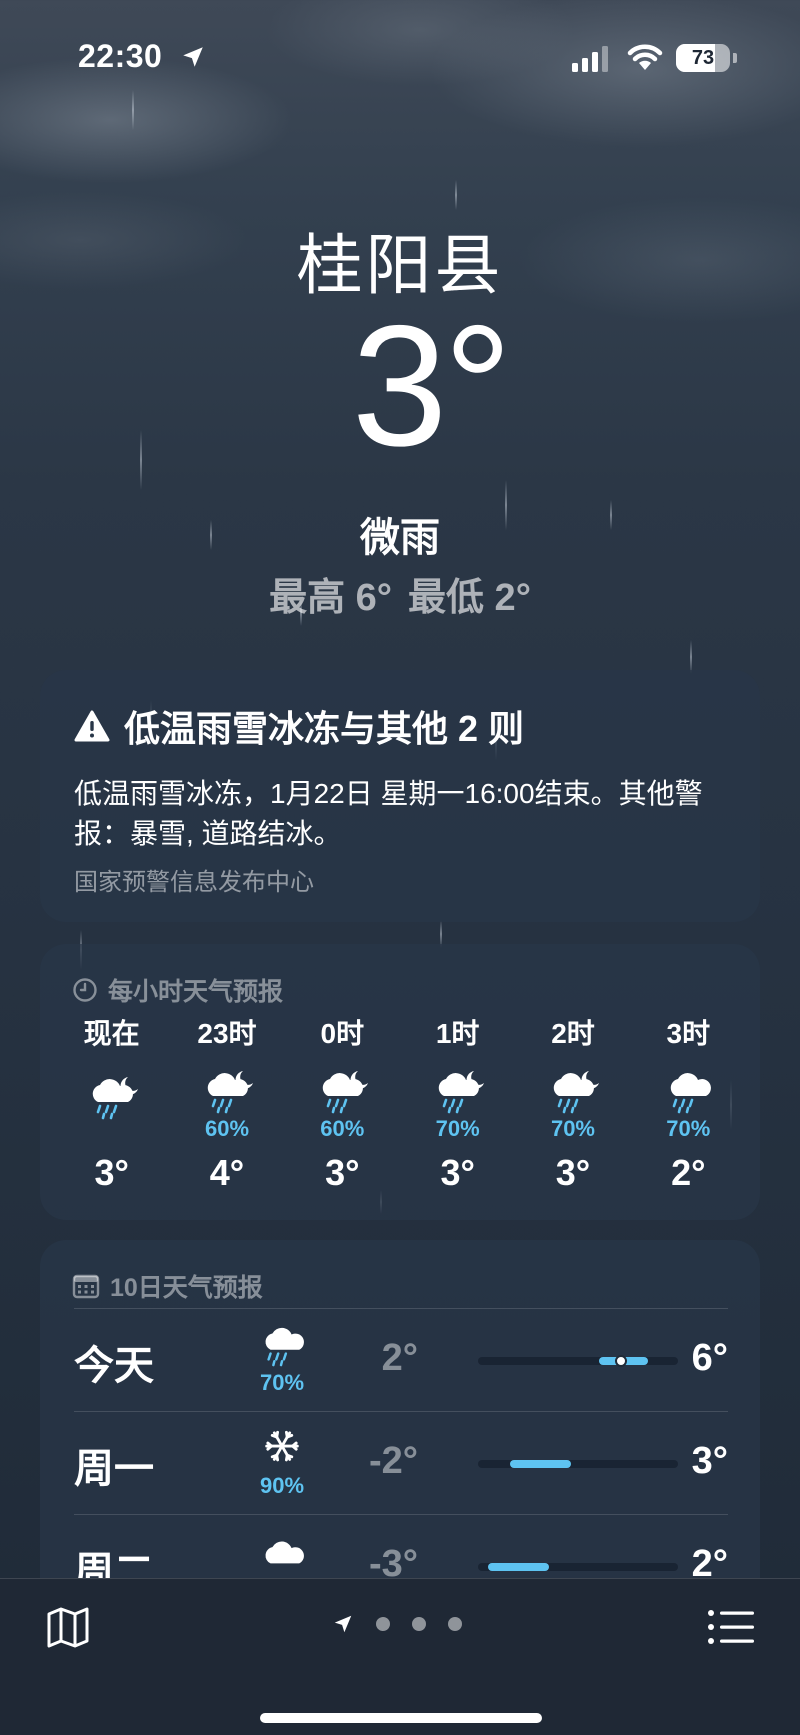 This screenshot has height=1735, width=800. I want to click on hourly-time: 3时, so click(688, 1033).